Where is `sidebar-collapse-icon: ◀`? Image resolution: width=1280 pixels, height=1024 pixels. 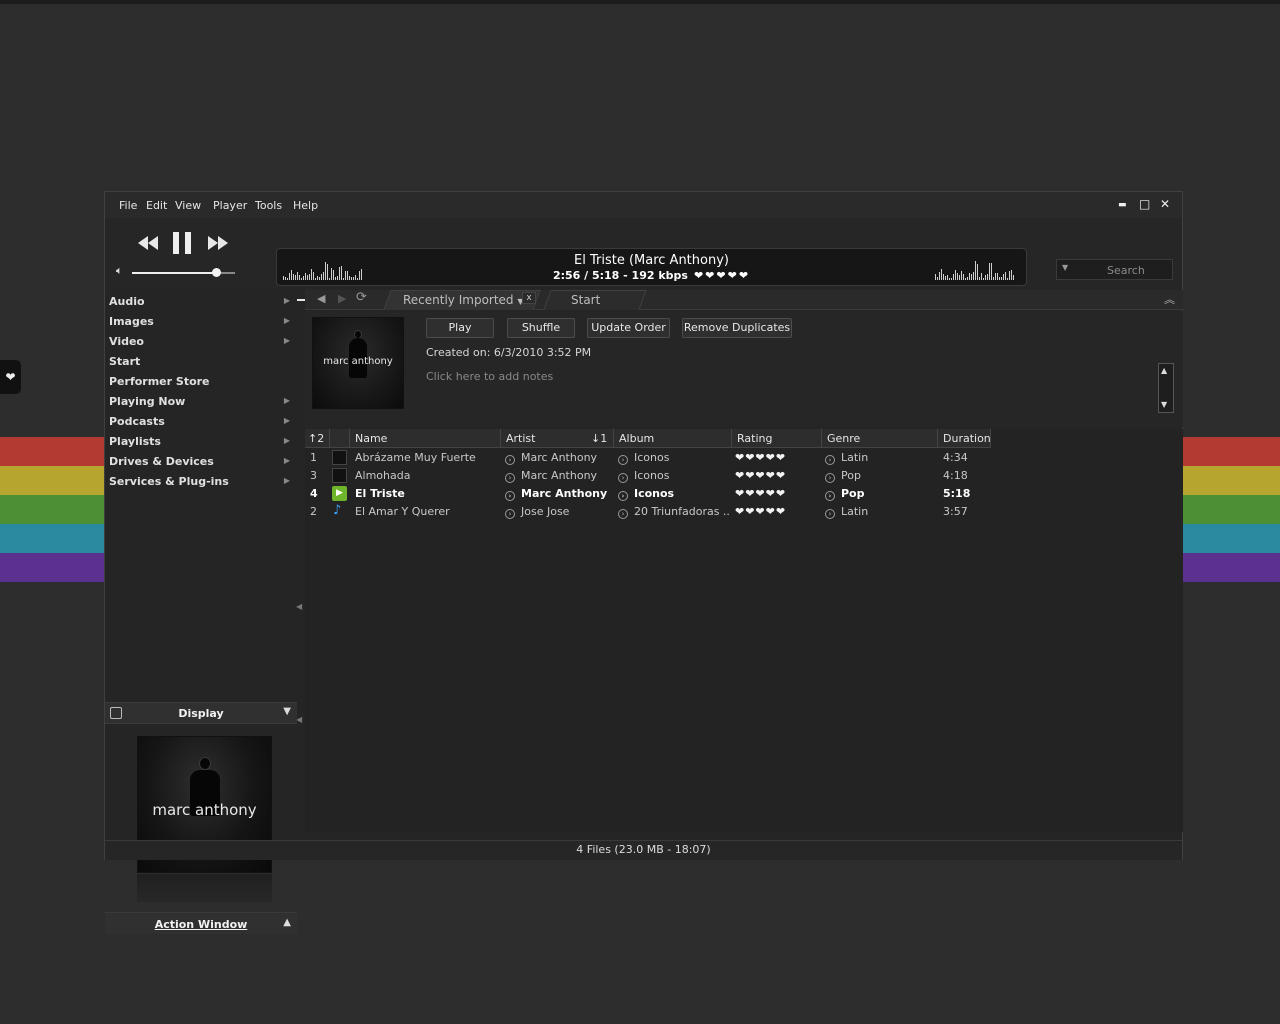
sidebar-collapse-icon: ◀ is located at coordinates (299, 606).